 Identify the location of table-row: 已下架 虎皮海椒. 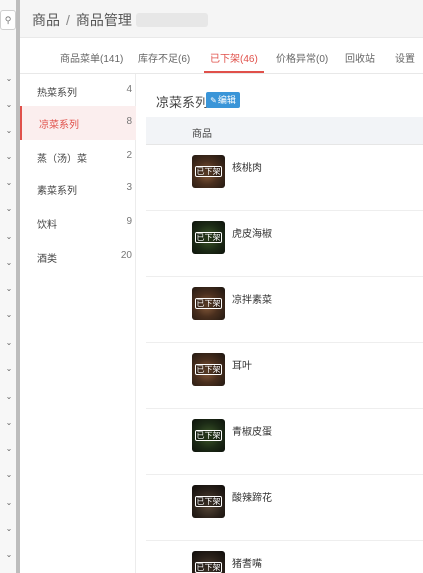
(284, 244).